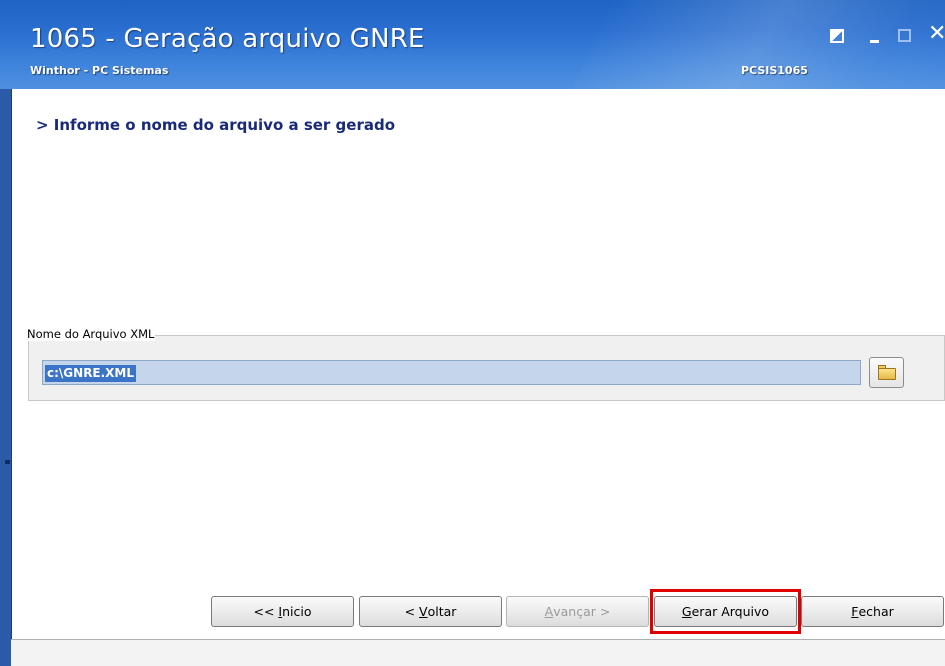 This screenshot has width=945, height=666. What do you see at coordinates (582, 611) in the screenshot?
I see `avancar-label: vançar >` at bounding box center [582, 611].